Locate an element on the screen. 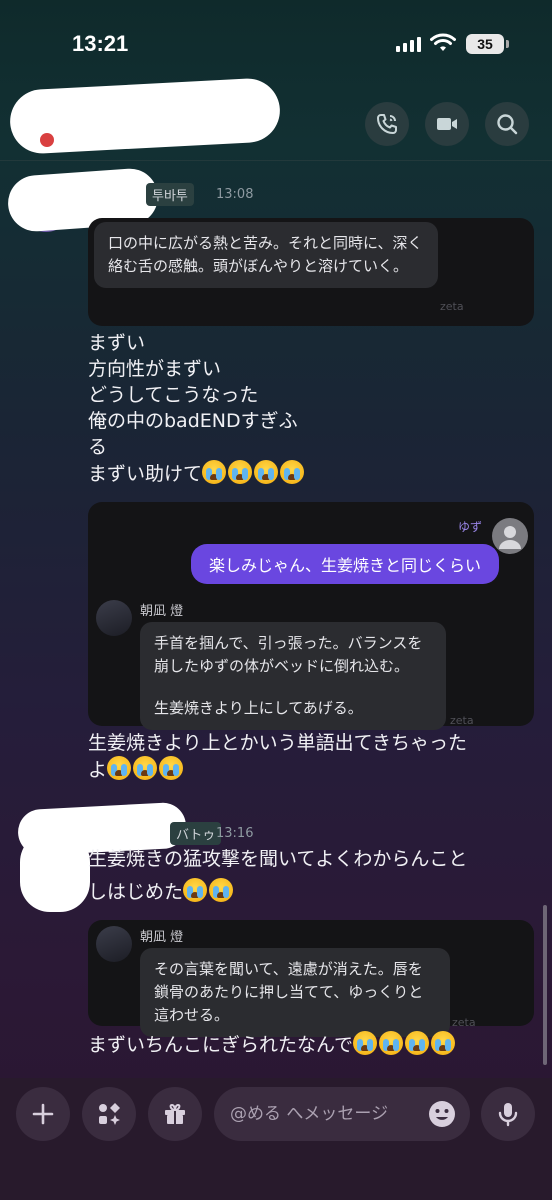 This screenshot has height=1200, width=552. clock: 13:21 is located at coordinates (100, 43).